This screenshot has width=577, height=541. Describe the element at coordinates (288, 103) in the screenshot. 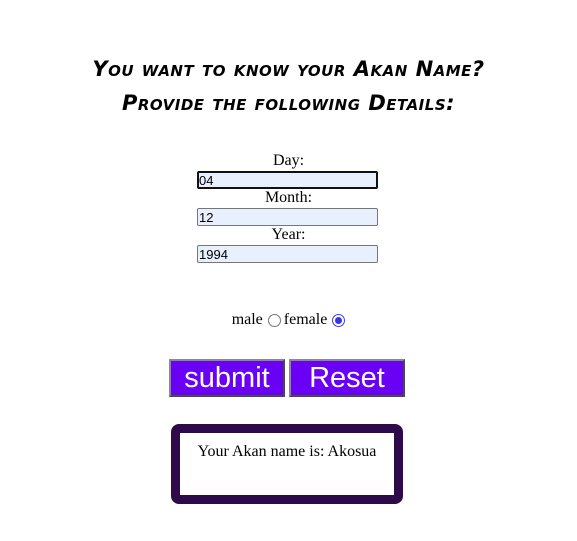

I see `page-subtitle: Provide the following Details:` at that location.